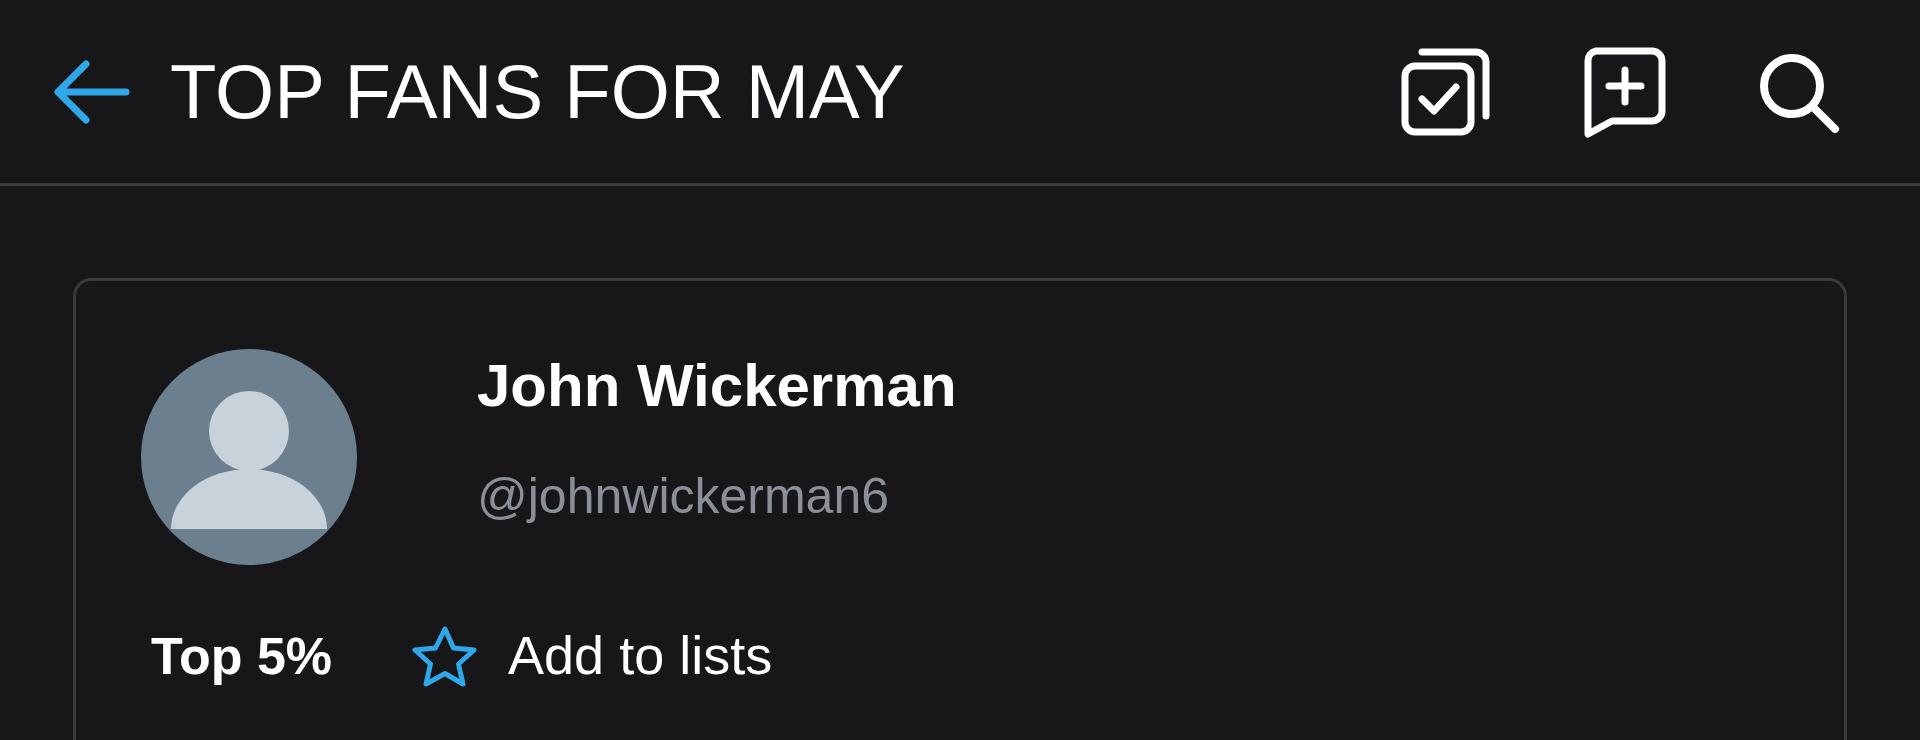 Image resolution: width=1920 pixels, height=740 pixels. Describe the element at coordinates (537, 91) in the screenshot. I see `page-title: TOP FANS FOR MAY` at that location.